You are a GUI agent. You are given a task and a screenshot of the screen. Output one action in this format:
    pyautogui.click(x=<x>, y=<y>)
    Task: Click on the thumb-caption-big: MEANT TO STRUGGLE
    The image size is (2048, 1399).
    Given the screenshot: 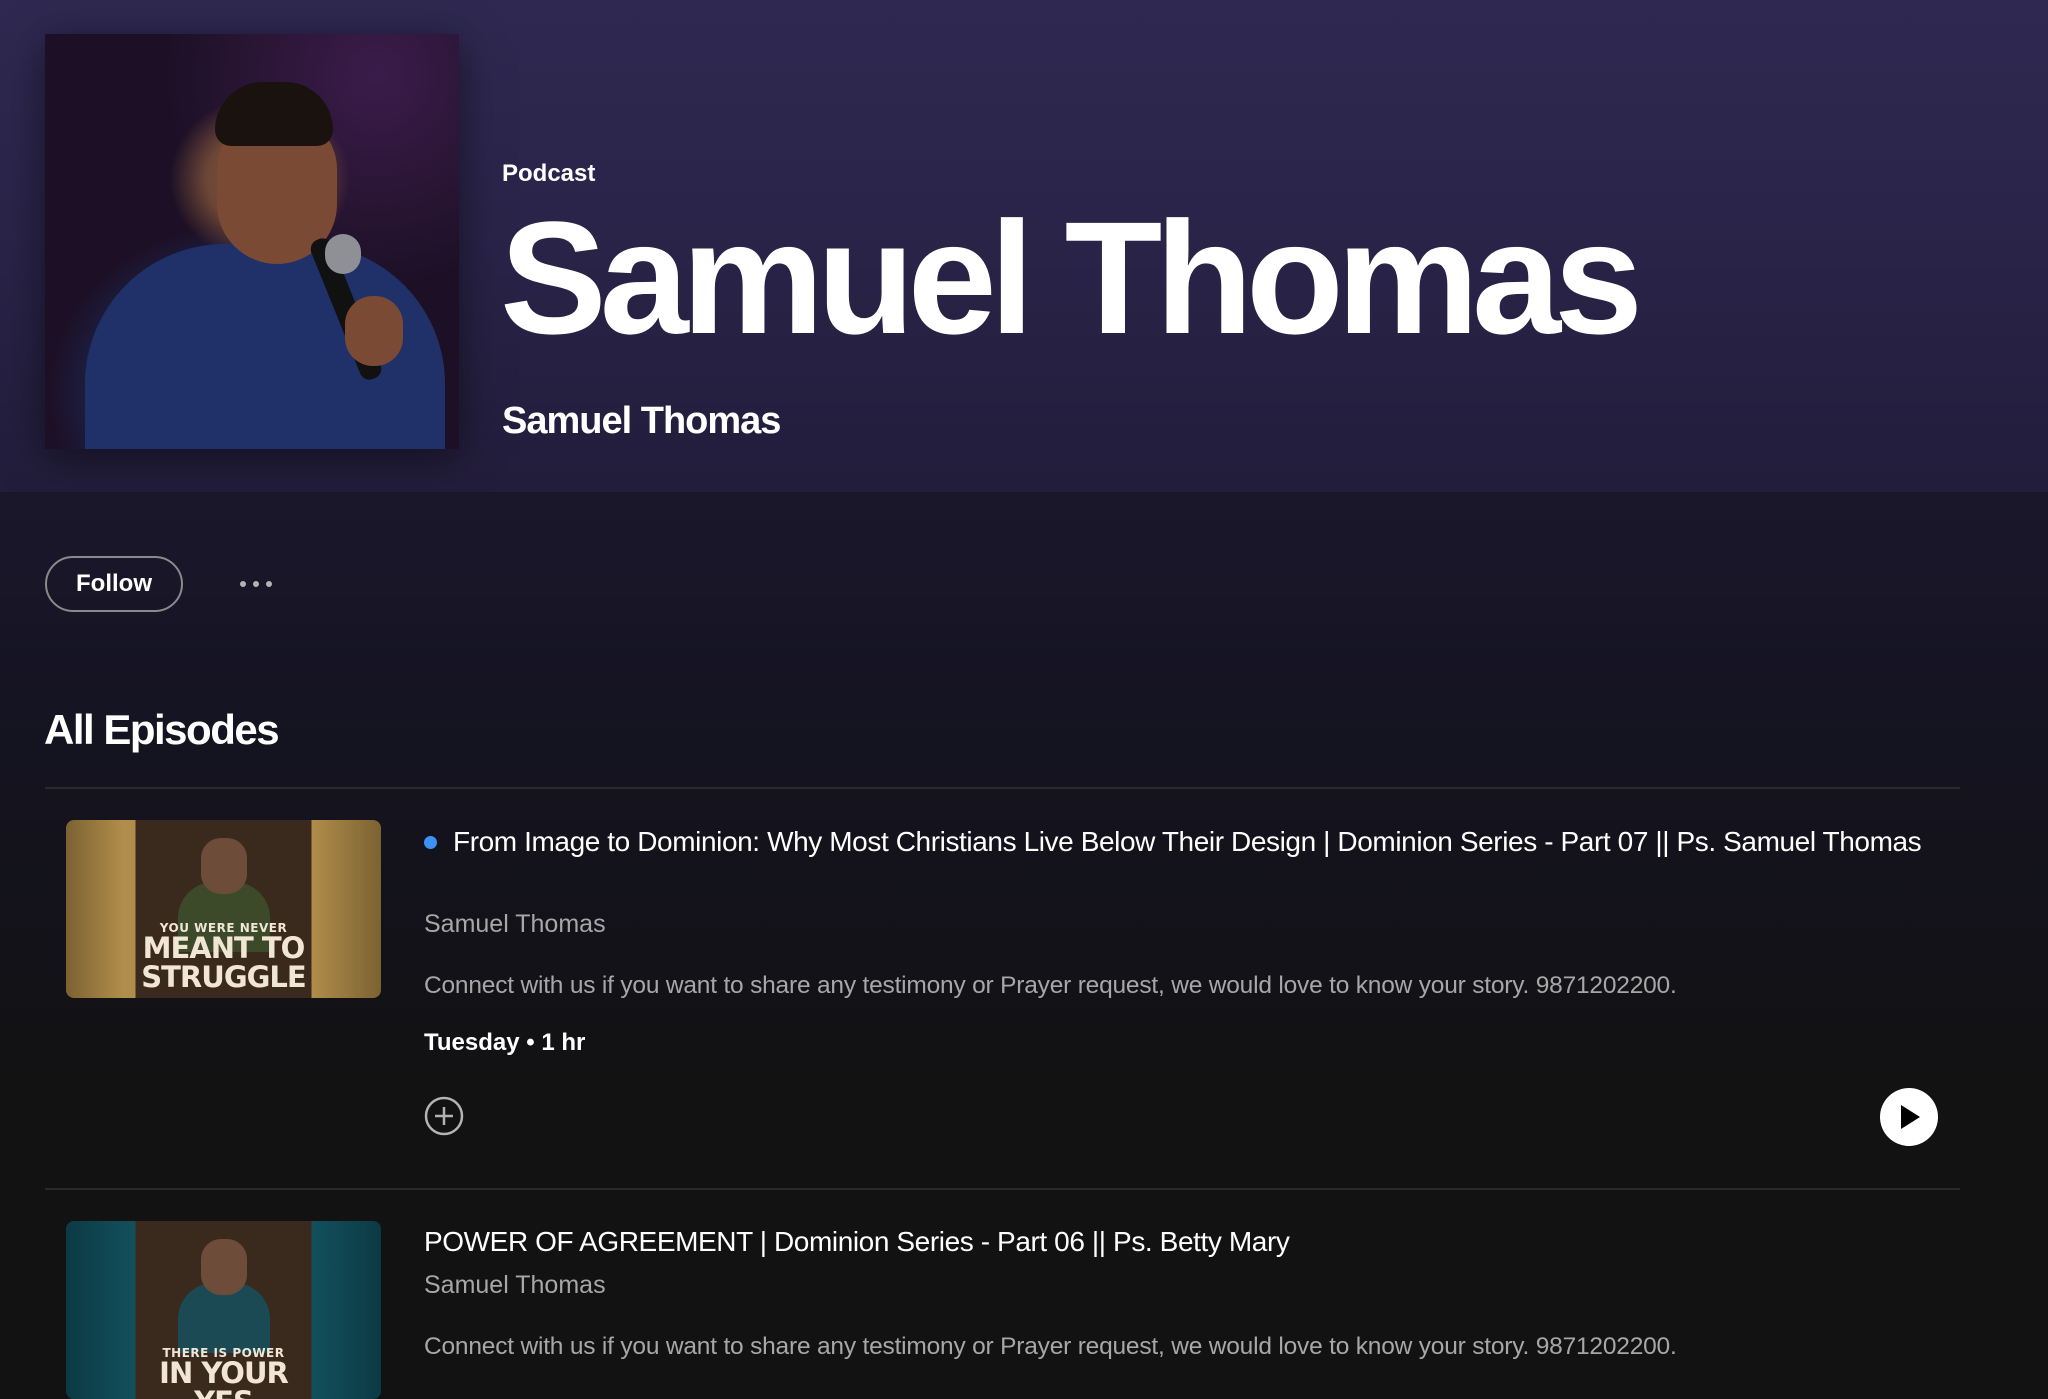 What is the action you would take?
    pyautogui.click(x=223, y=962)
    